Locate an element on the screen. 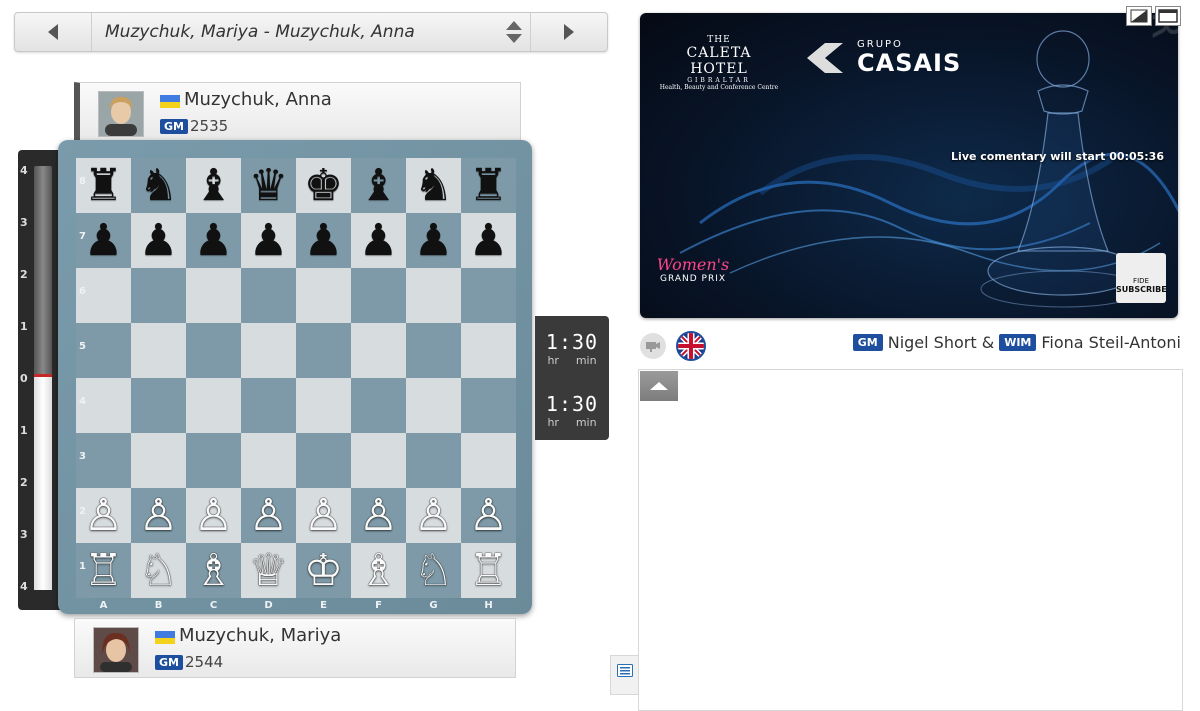  board-square-a8: ♜ 8 is located at coordinates (103, 185).